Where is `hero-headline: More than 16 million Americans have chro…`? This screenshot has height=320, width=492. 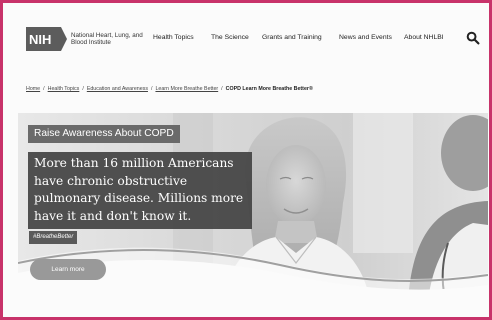
hero-headline: More than 16 million Americans have chro… is located at coordinates (140, 190).